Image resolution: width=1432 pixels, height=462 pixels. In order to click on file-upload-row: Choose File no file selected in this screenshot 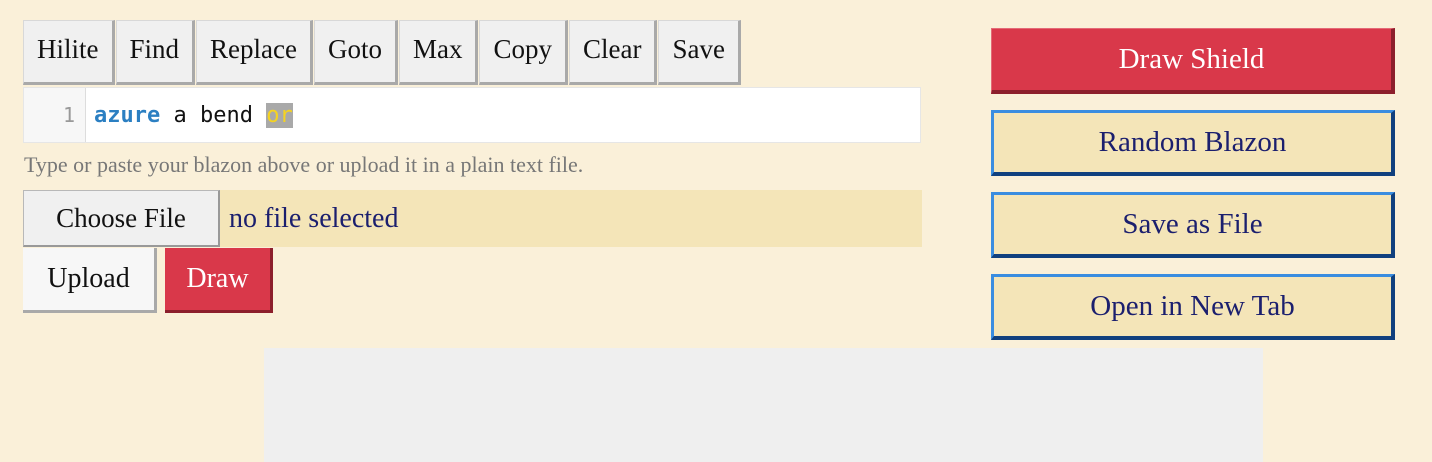, I will do `click(472, 218)`.